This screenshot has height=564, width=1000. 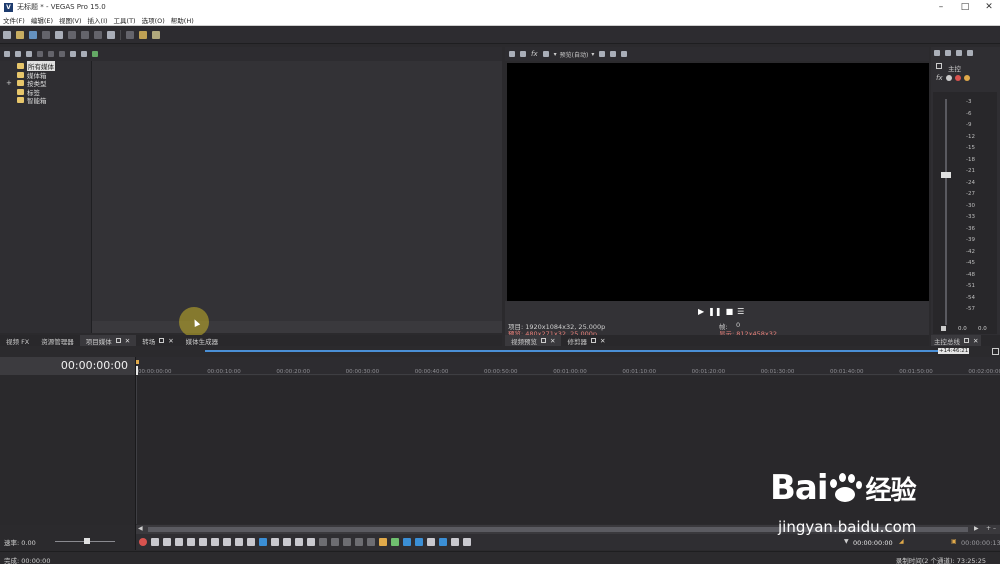 I want to click on timeline-corner-icon, so click(x=995, y=351).